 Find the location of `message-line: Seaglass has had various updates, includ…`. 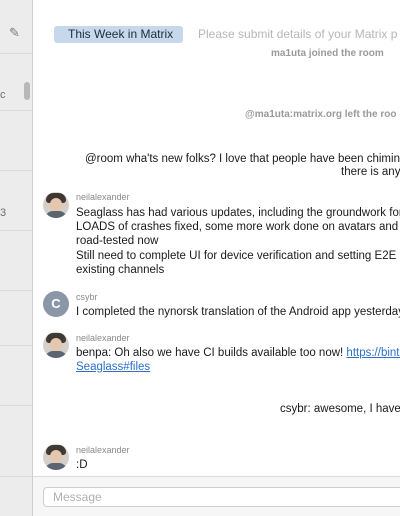

message-line: Seaglass has had various updates, includ… is located at coordinates (238, 213).